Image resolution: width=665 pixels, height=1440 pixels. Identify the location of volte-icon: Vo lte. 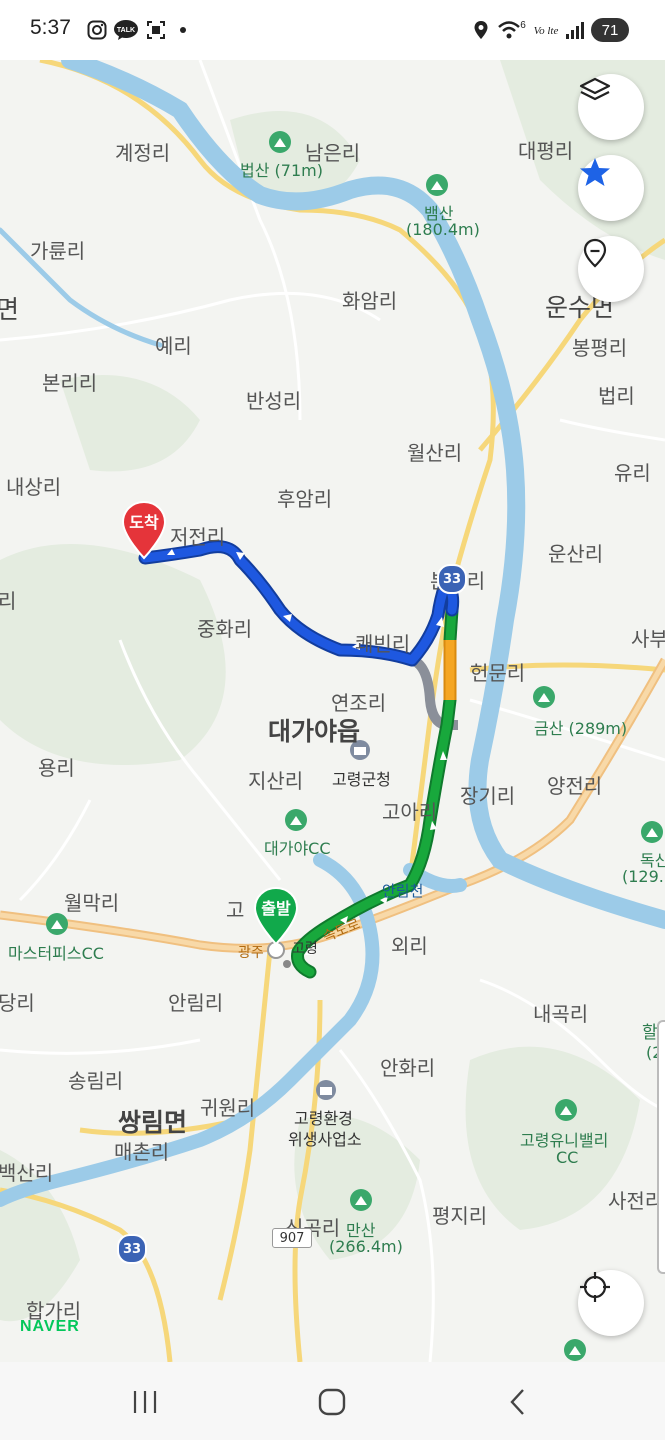
(546, 30).